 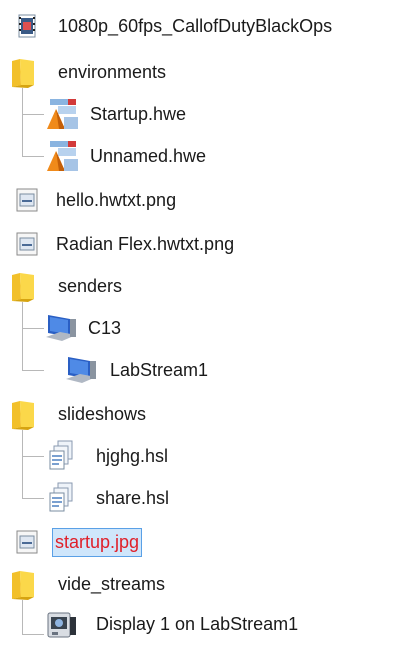 I want to click on tree-item-folder-senders: senders, so click(x=65, y=286).